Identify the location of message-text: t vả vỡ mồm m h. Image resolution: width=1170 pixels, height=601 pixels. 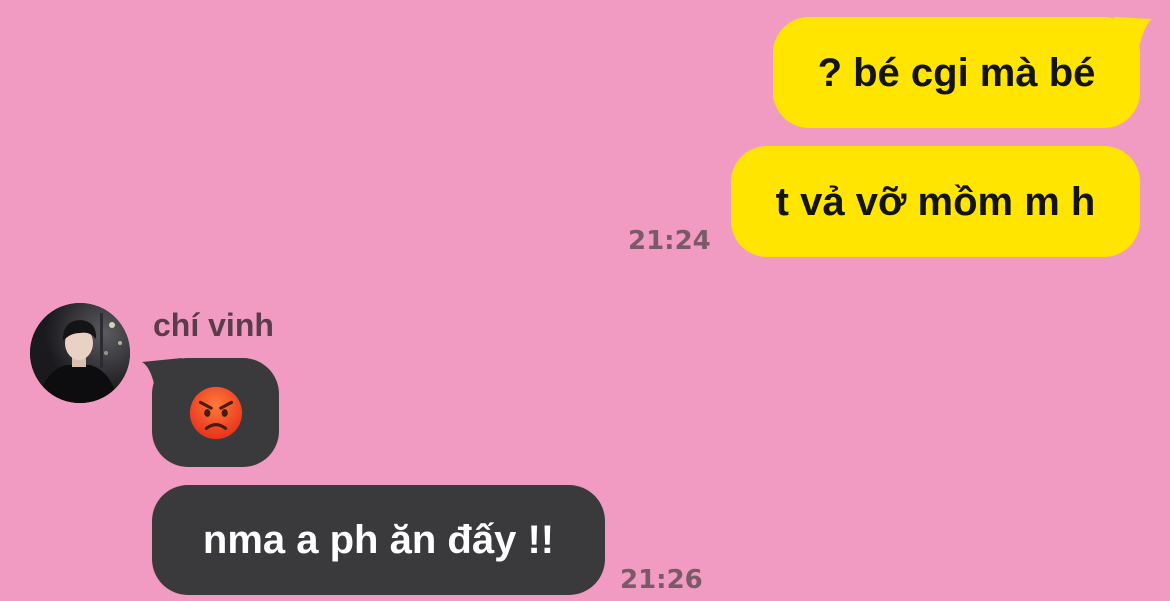
(935, 201).